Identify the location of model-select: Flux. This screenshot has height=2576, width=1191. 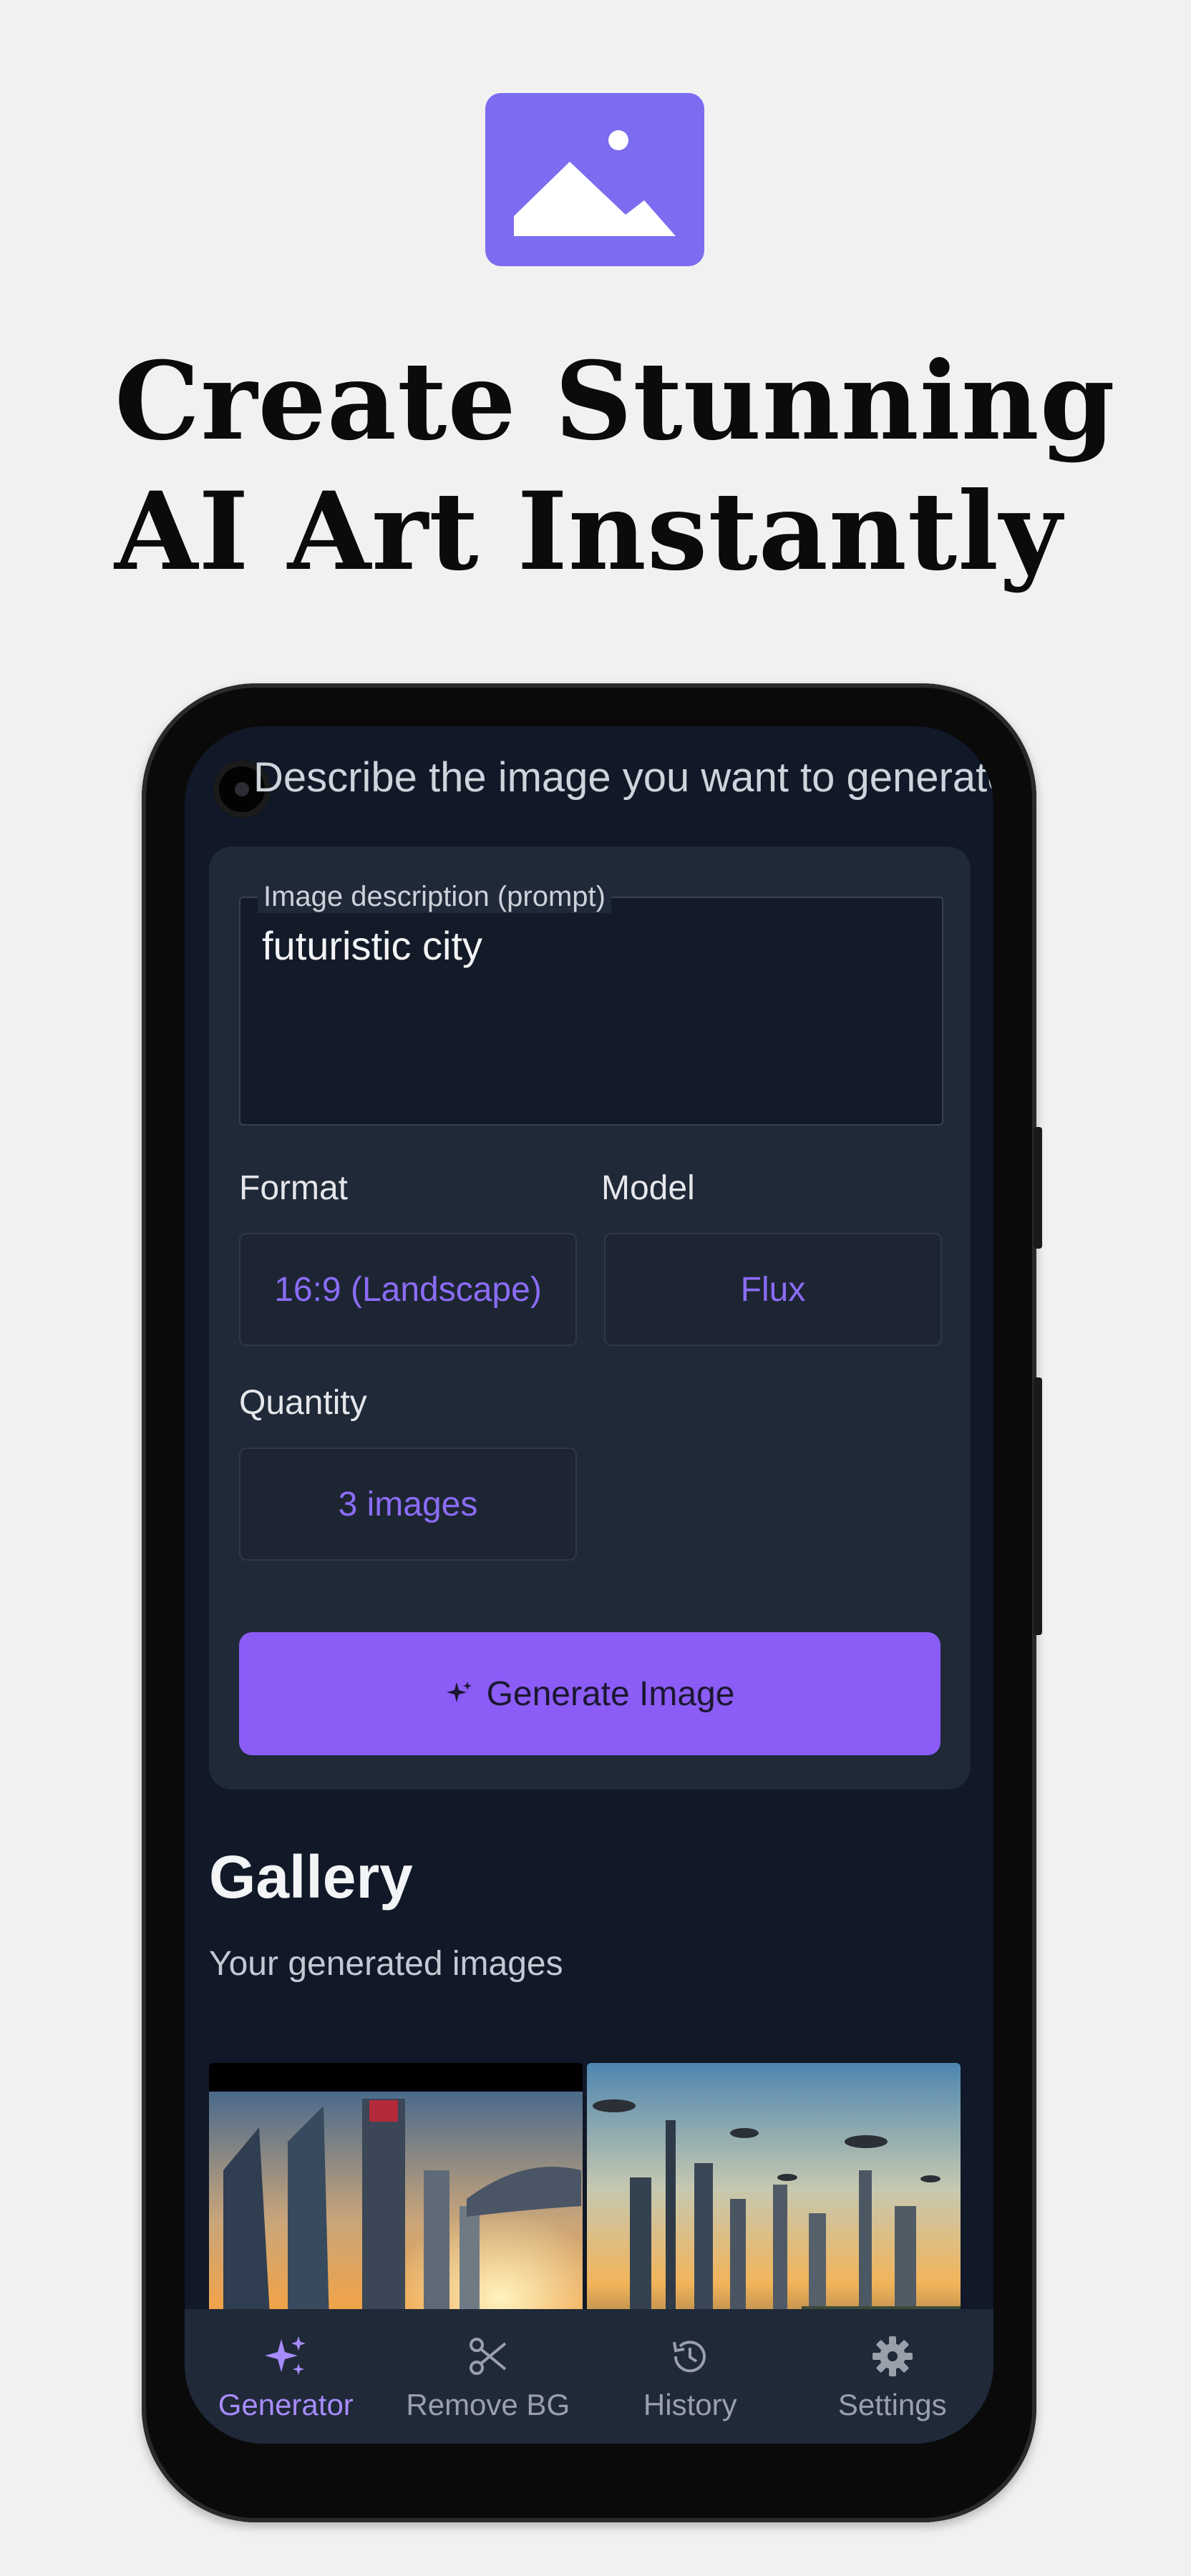
(773, 1289).